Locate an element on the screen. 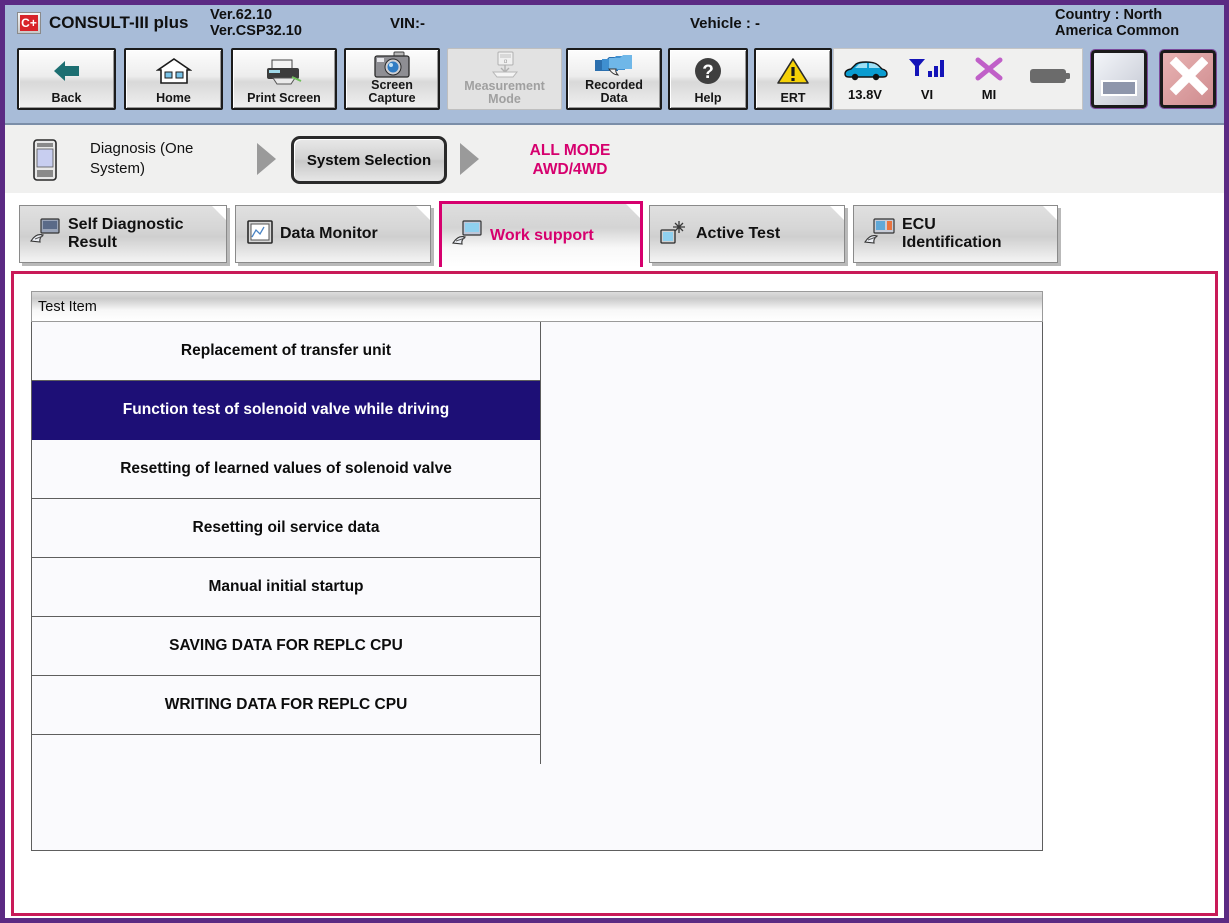 The image size is (1229, 923). print-screen-button-label: Print Screen is located at coordinates (284, 98).